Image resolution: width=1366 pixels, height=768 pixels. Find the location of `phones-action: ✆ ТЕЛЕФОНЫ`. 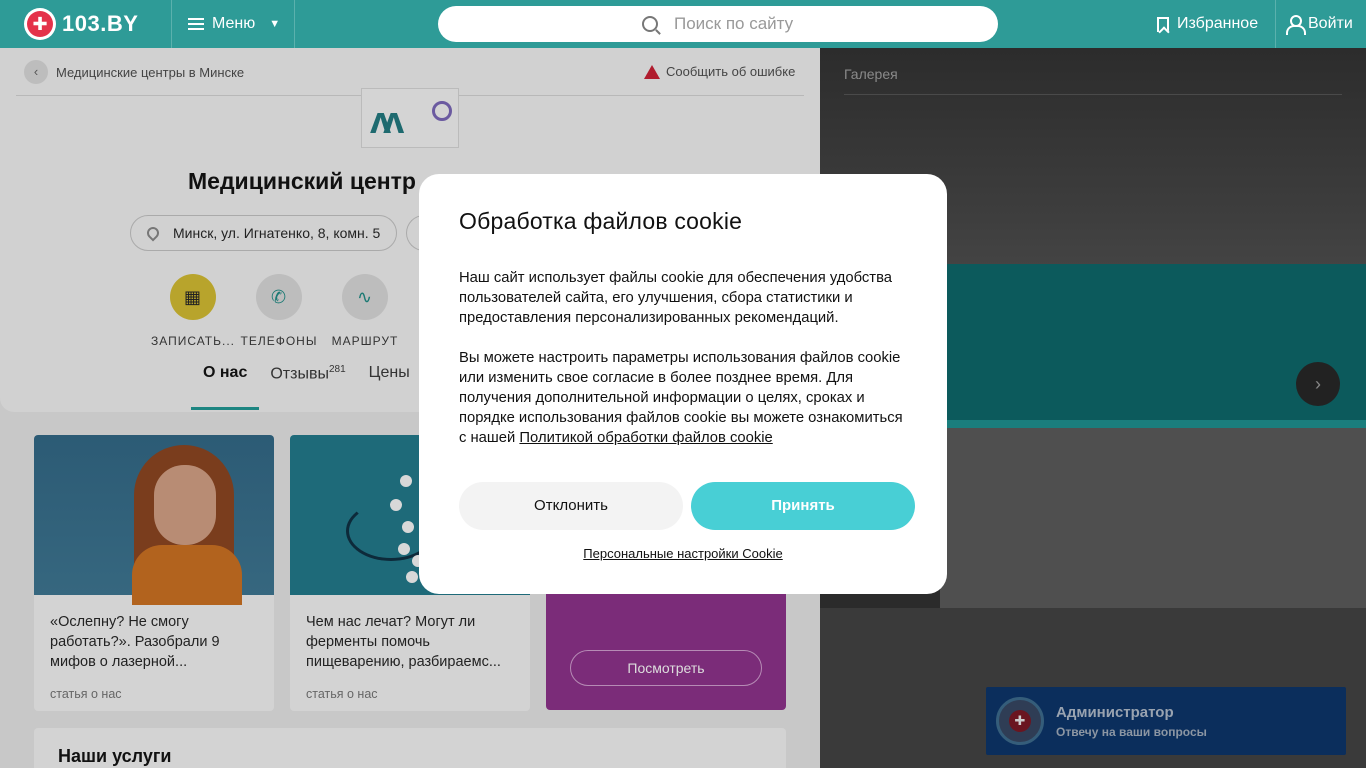

phones-action: ✆ ТЕЛЕФОНЫ is located at coordinates (279, 311).